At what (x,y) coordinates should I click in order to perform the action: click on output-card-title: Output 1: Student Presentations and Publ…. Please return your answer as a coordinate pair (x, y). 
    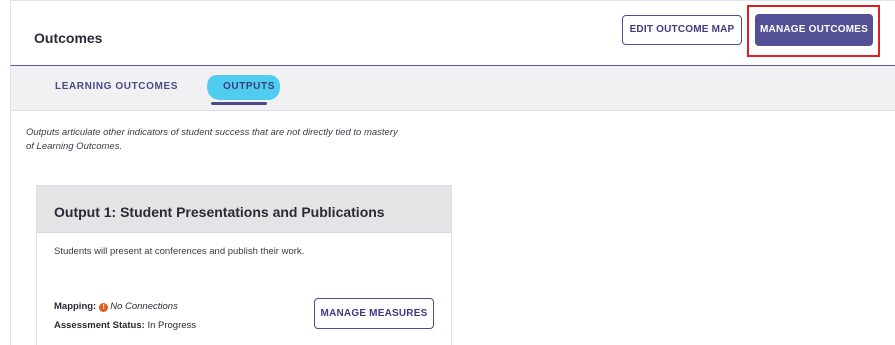
    Looking at the image, I should click on (244, 209).